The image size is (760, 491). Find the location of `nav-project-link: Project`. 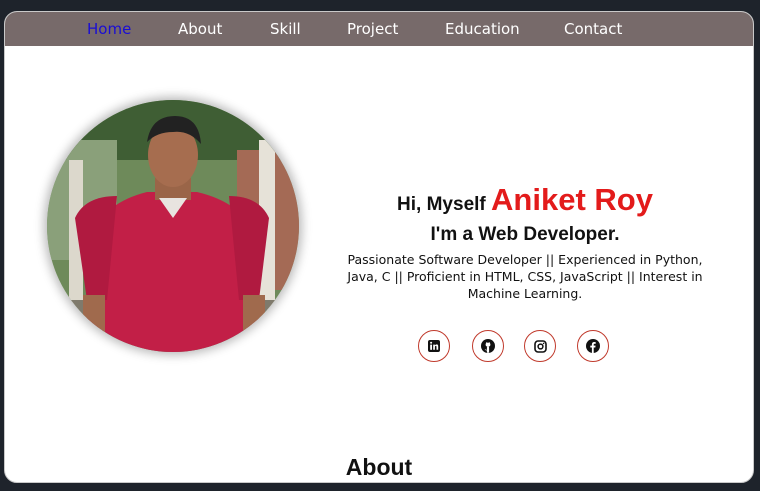

nav-project-link: Project is located at coordinates (372, 29).